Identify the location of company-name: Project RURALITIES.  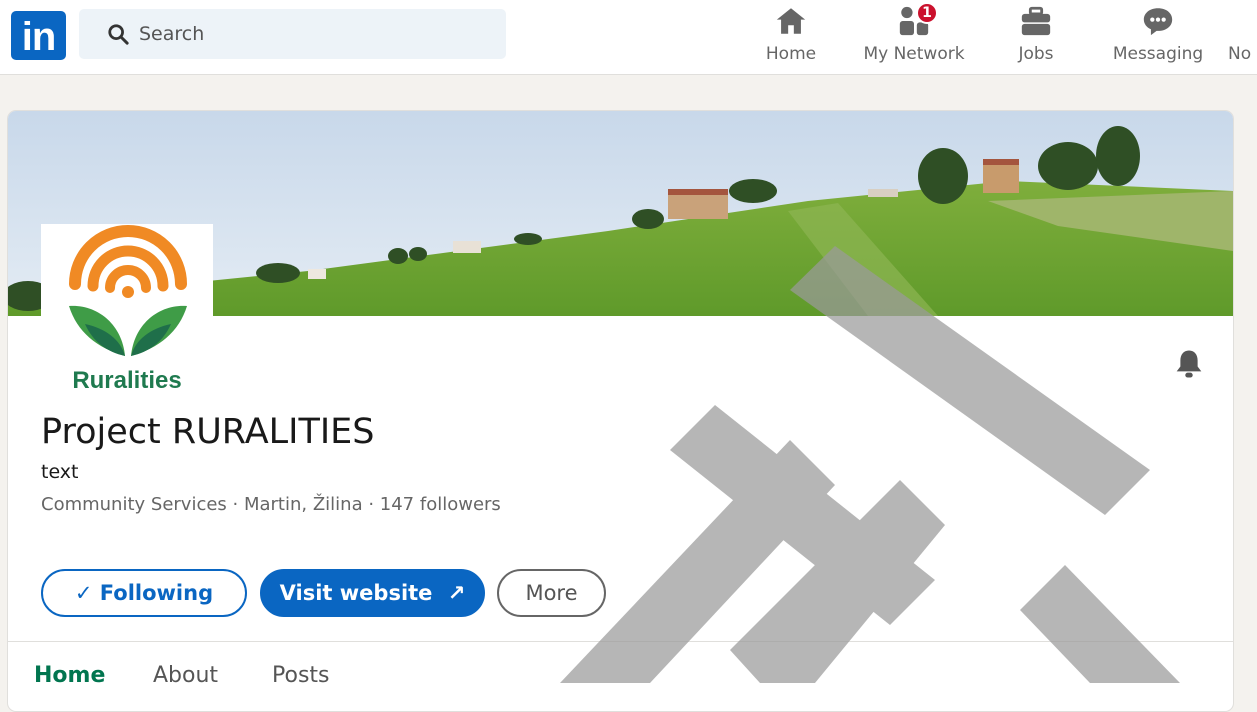
(208, 432).